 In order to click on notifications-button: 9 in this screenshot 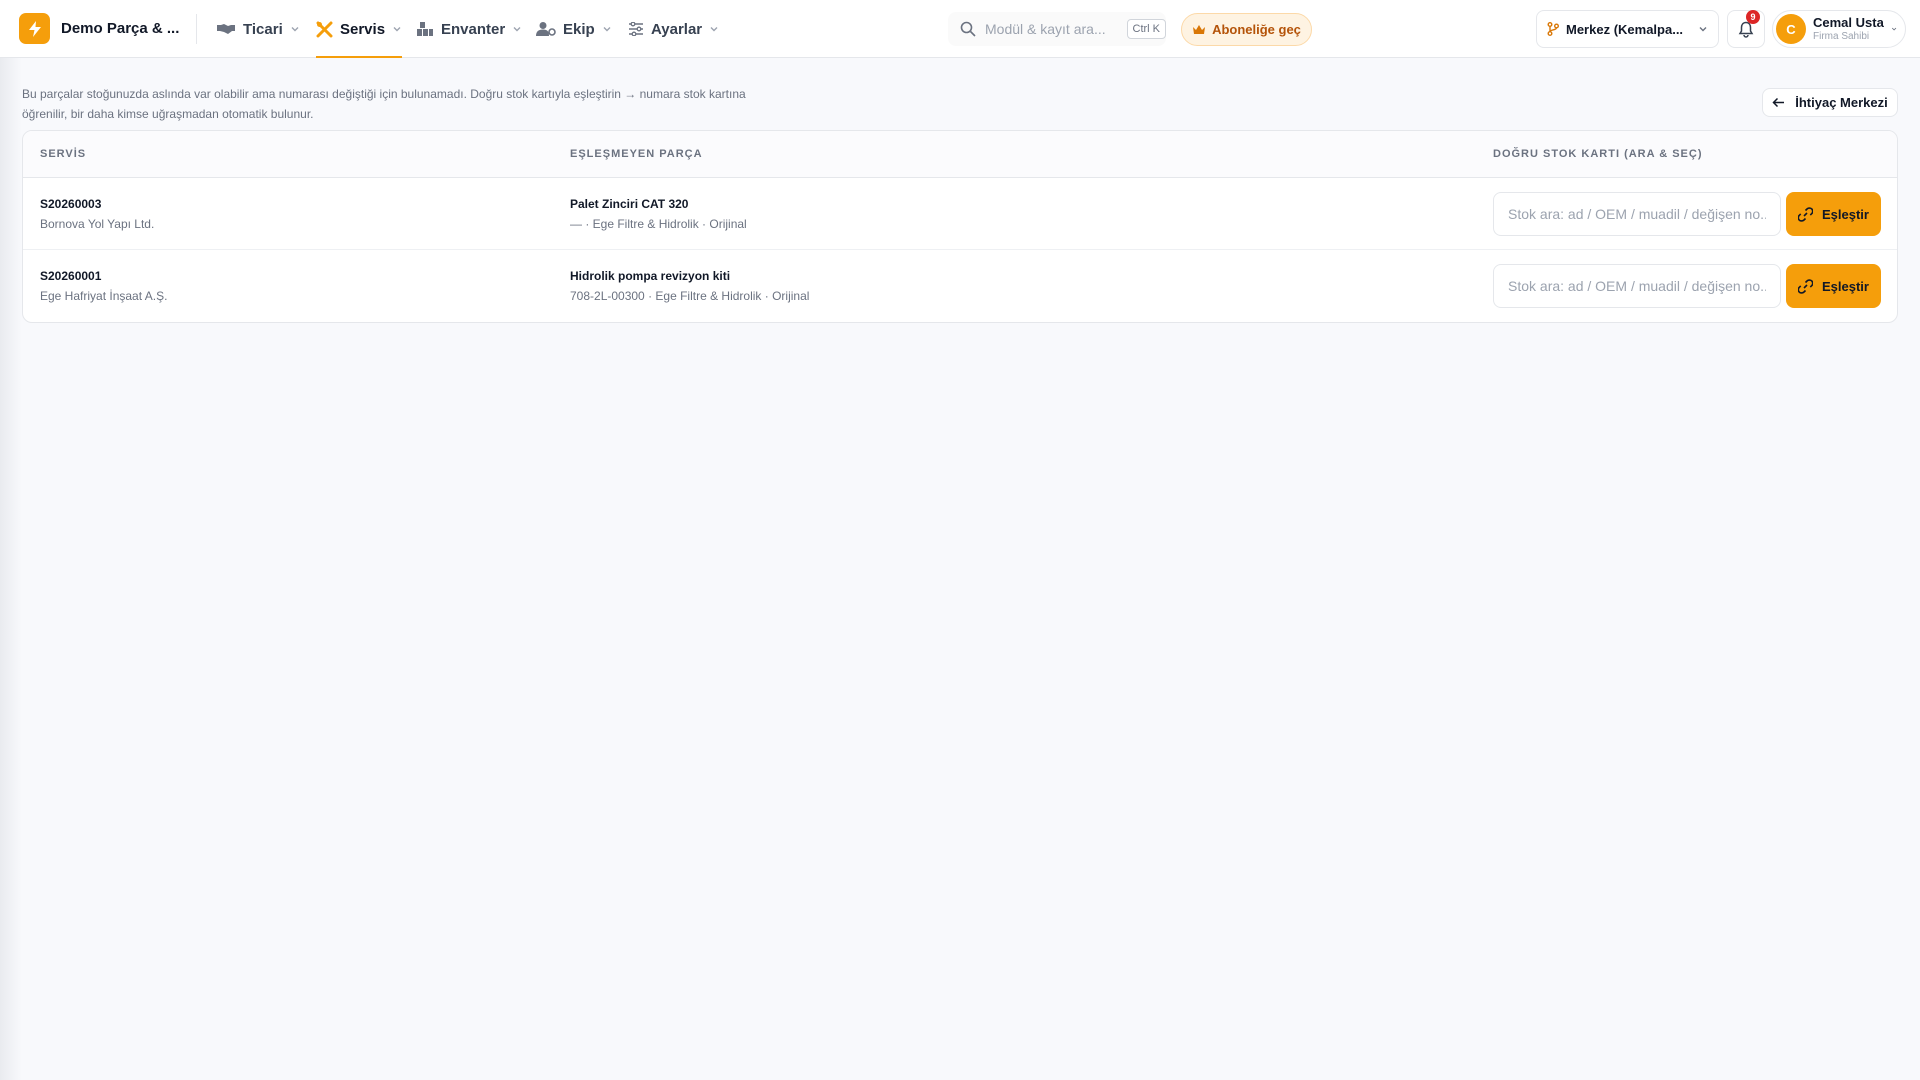, I will do `click(1746, 29)`.